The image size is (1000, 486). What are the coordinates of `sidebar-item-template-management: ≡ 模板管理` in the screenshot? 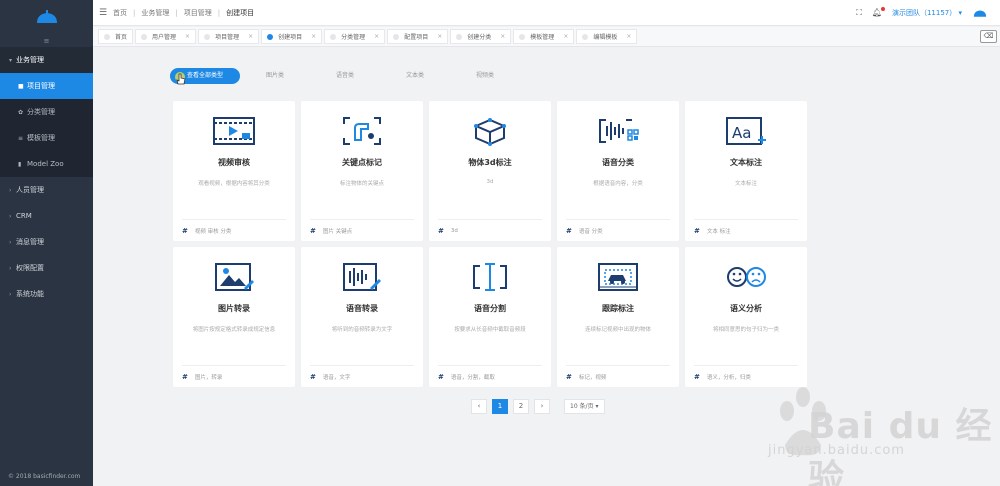 It's located at (46, 138).